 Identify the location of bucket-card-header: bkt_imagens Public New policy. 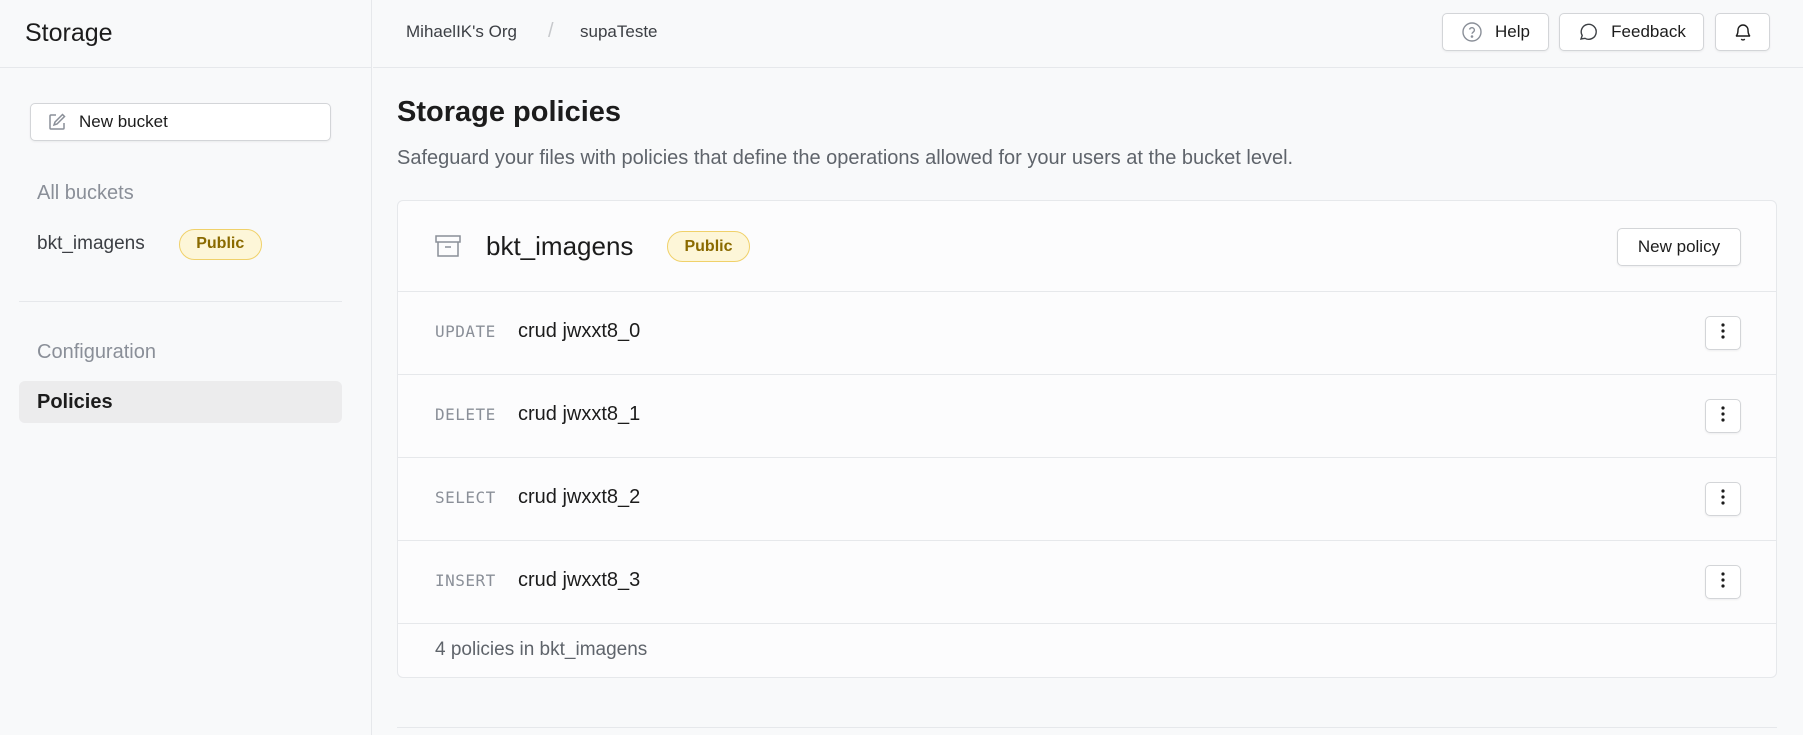
(1087, 246).